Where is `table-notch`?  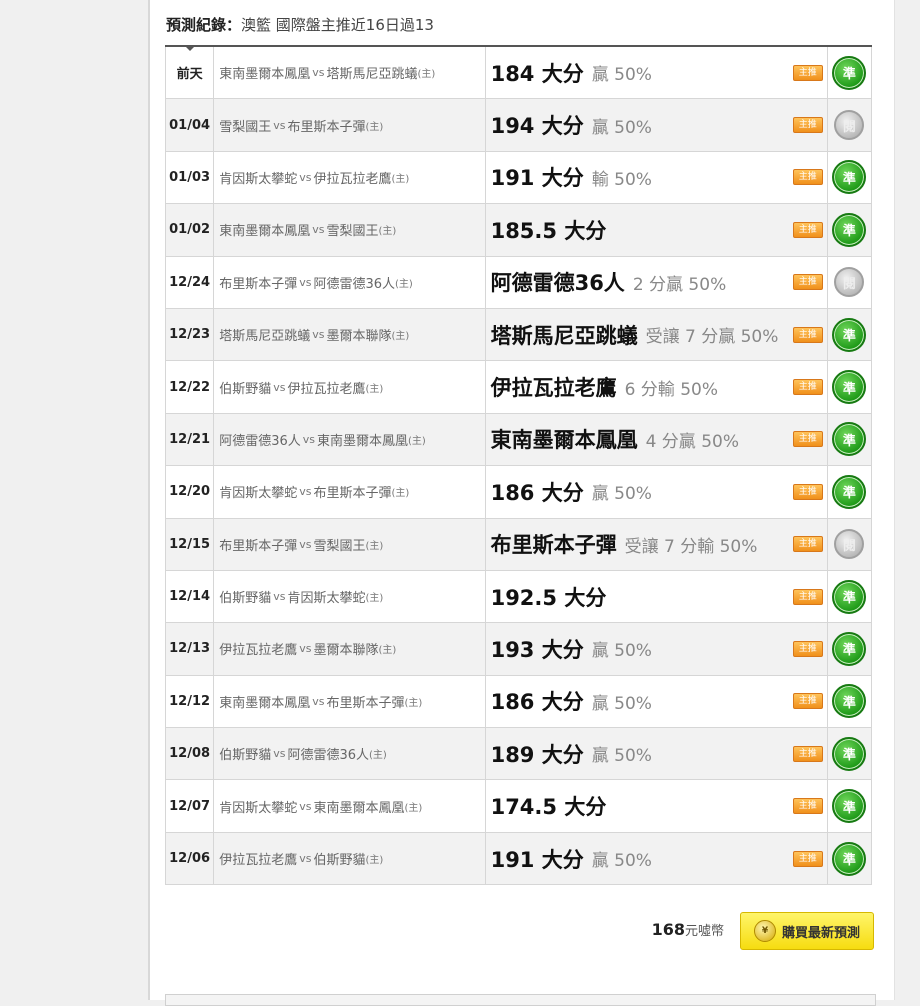
table-notch is located at coordinates (190, 48).